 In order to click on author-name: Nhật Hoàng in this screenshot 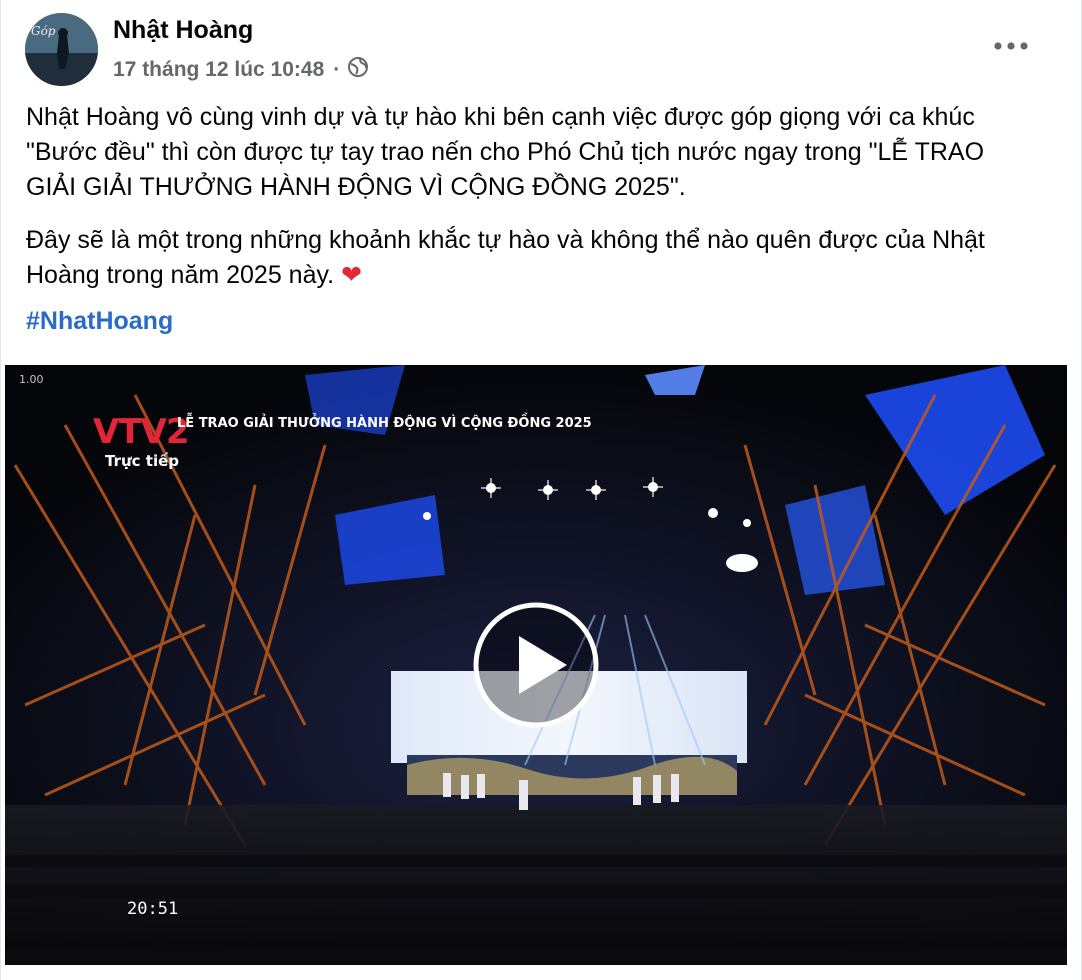, I will do `click(183, 30)`.